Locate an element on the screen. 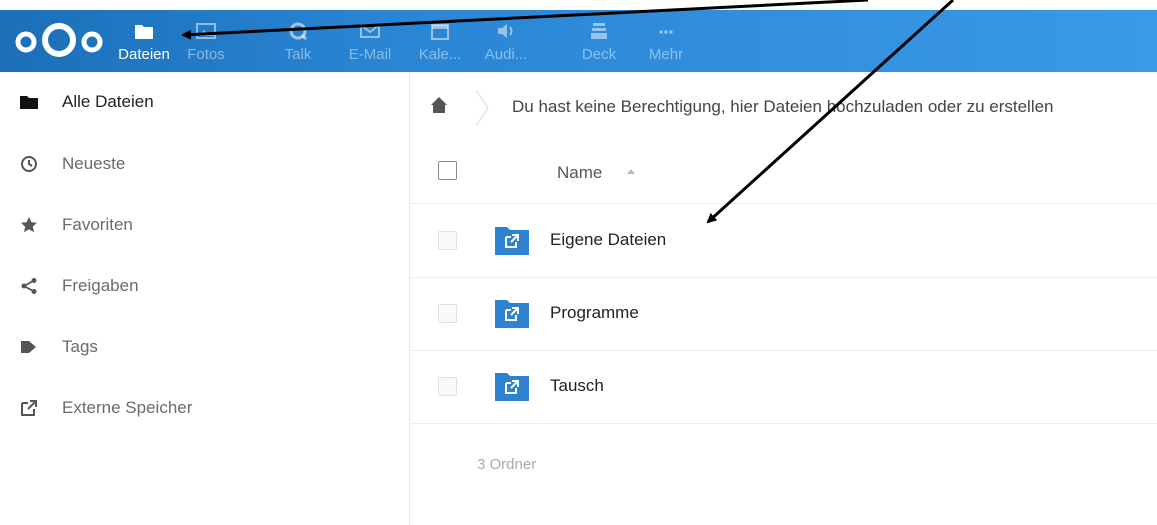 The height and width of the screenshot is (525, 1157). sidebar-item-label: Externe Speicher is located at coordinates (127, 407).